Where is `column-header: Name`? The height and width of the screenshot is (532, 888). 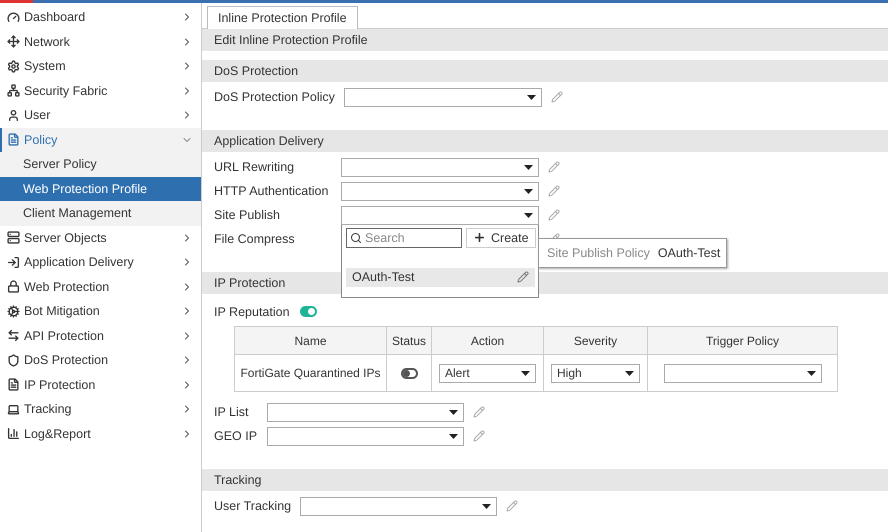 column-header: Name is located at coordinates (310, 340).